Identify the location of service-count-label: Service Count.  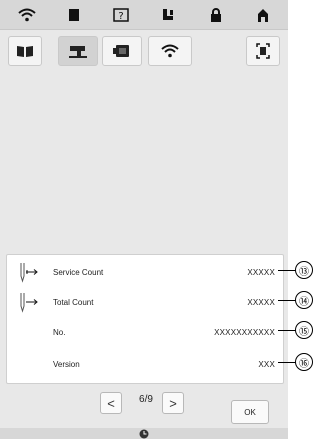
(78, 272).